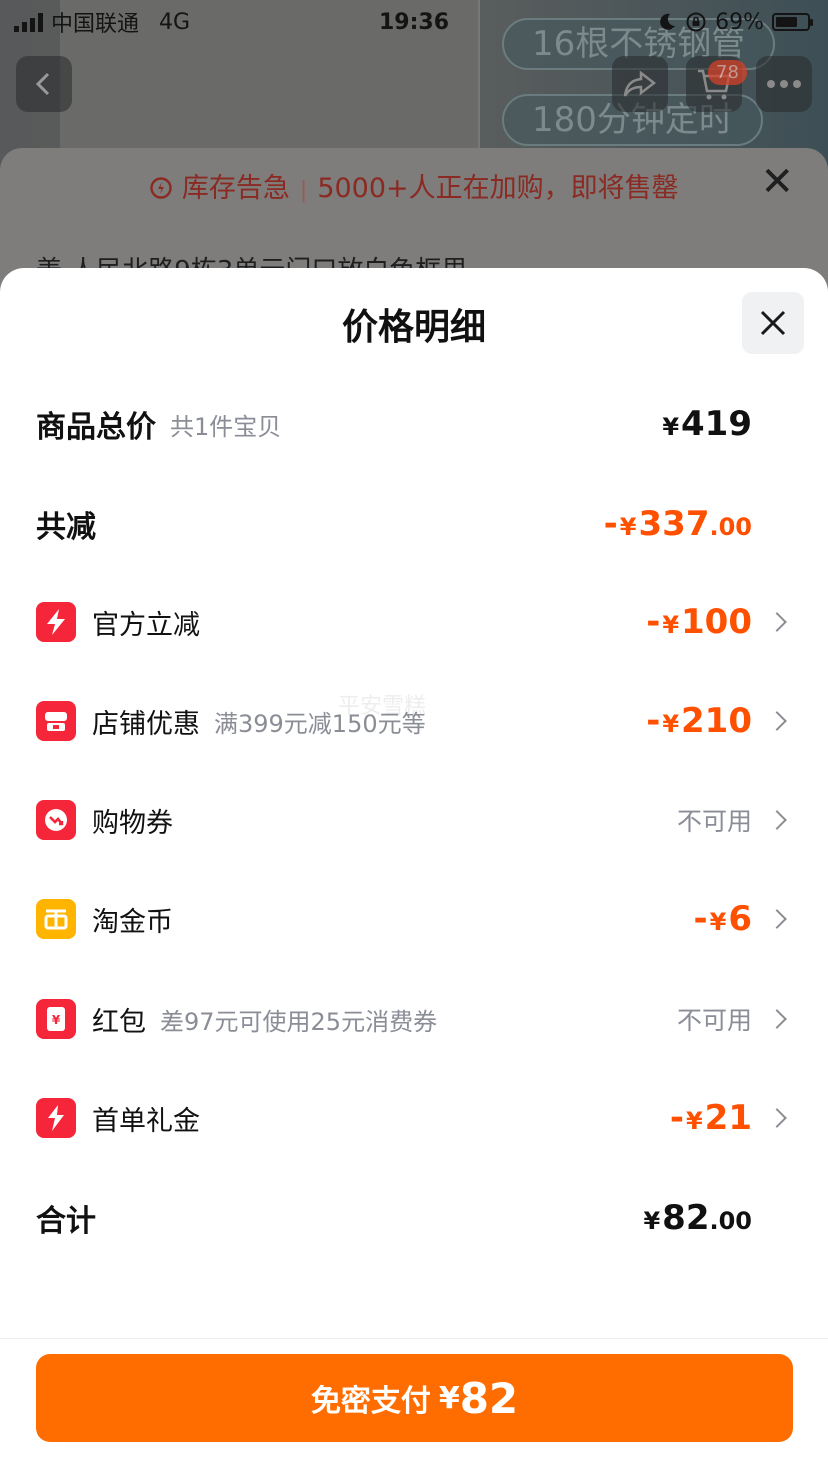  Describe the element at coordinates (777, 182) in the screenshot. I see `stock-alert-close-icon: ✕` at that location.